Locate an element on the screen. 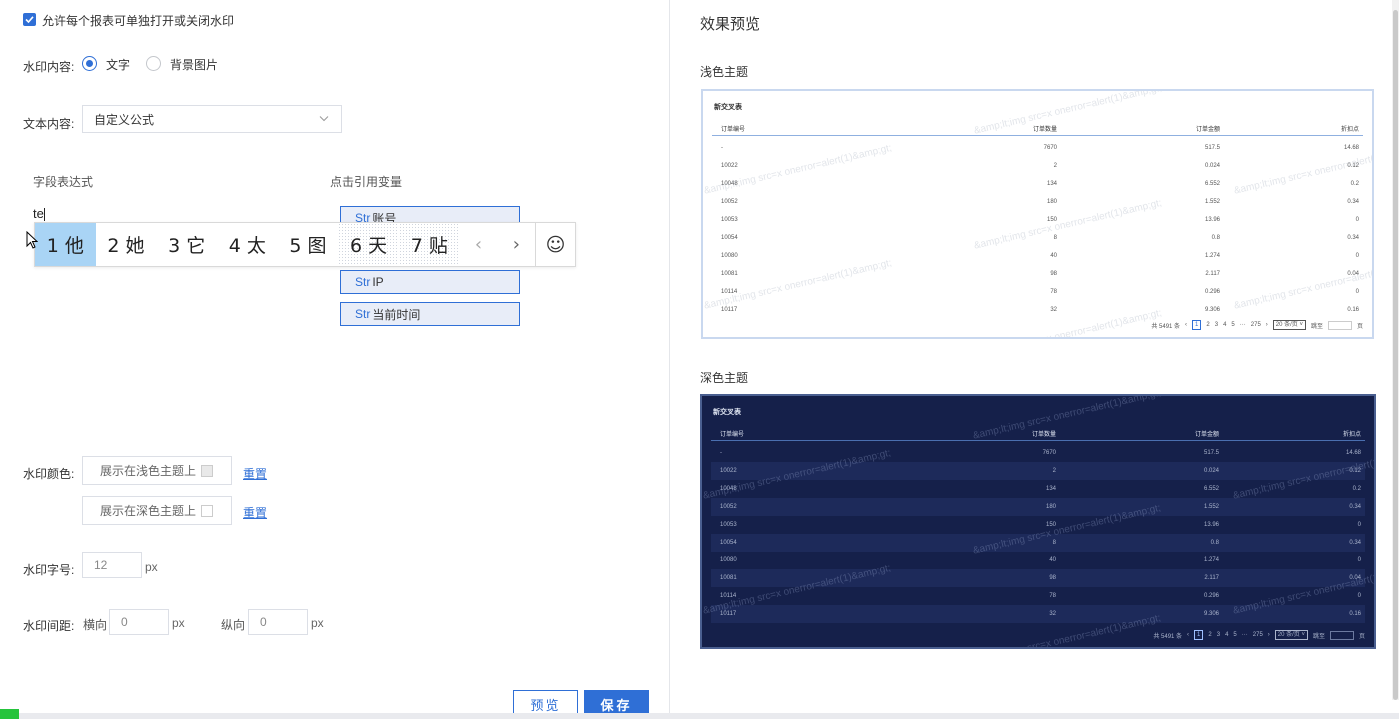 The height and width of the screenshot is (719, 1399). radio-text-label: 文字 is located at coordinates (118, 65).